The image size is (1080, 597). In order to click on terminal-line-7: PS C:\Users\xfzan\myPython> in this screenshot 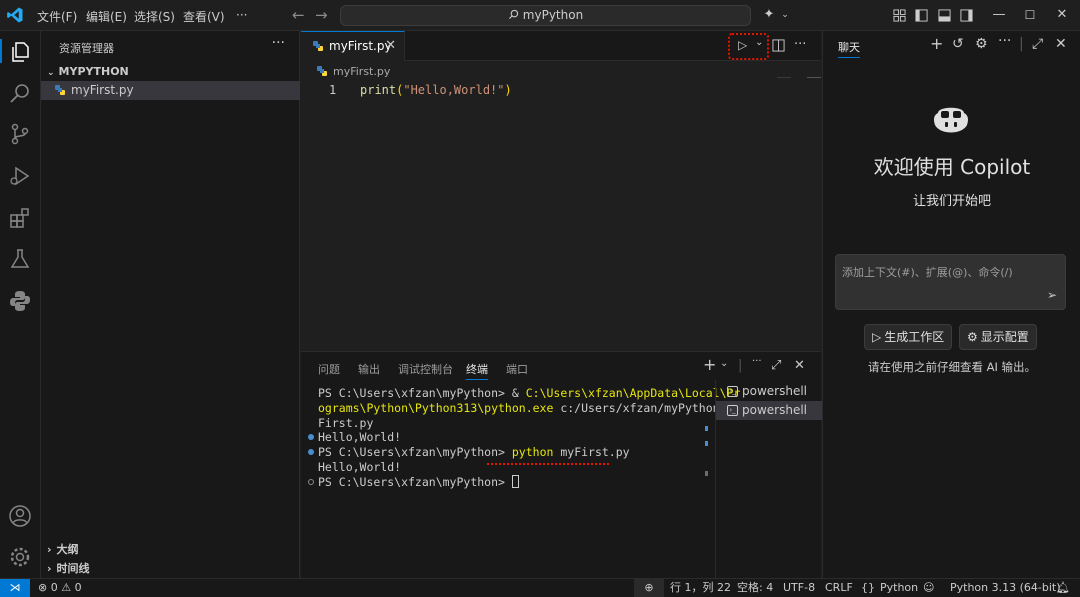, I will do `click(418, 482)`.